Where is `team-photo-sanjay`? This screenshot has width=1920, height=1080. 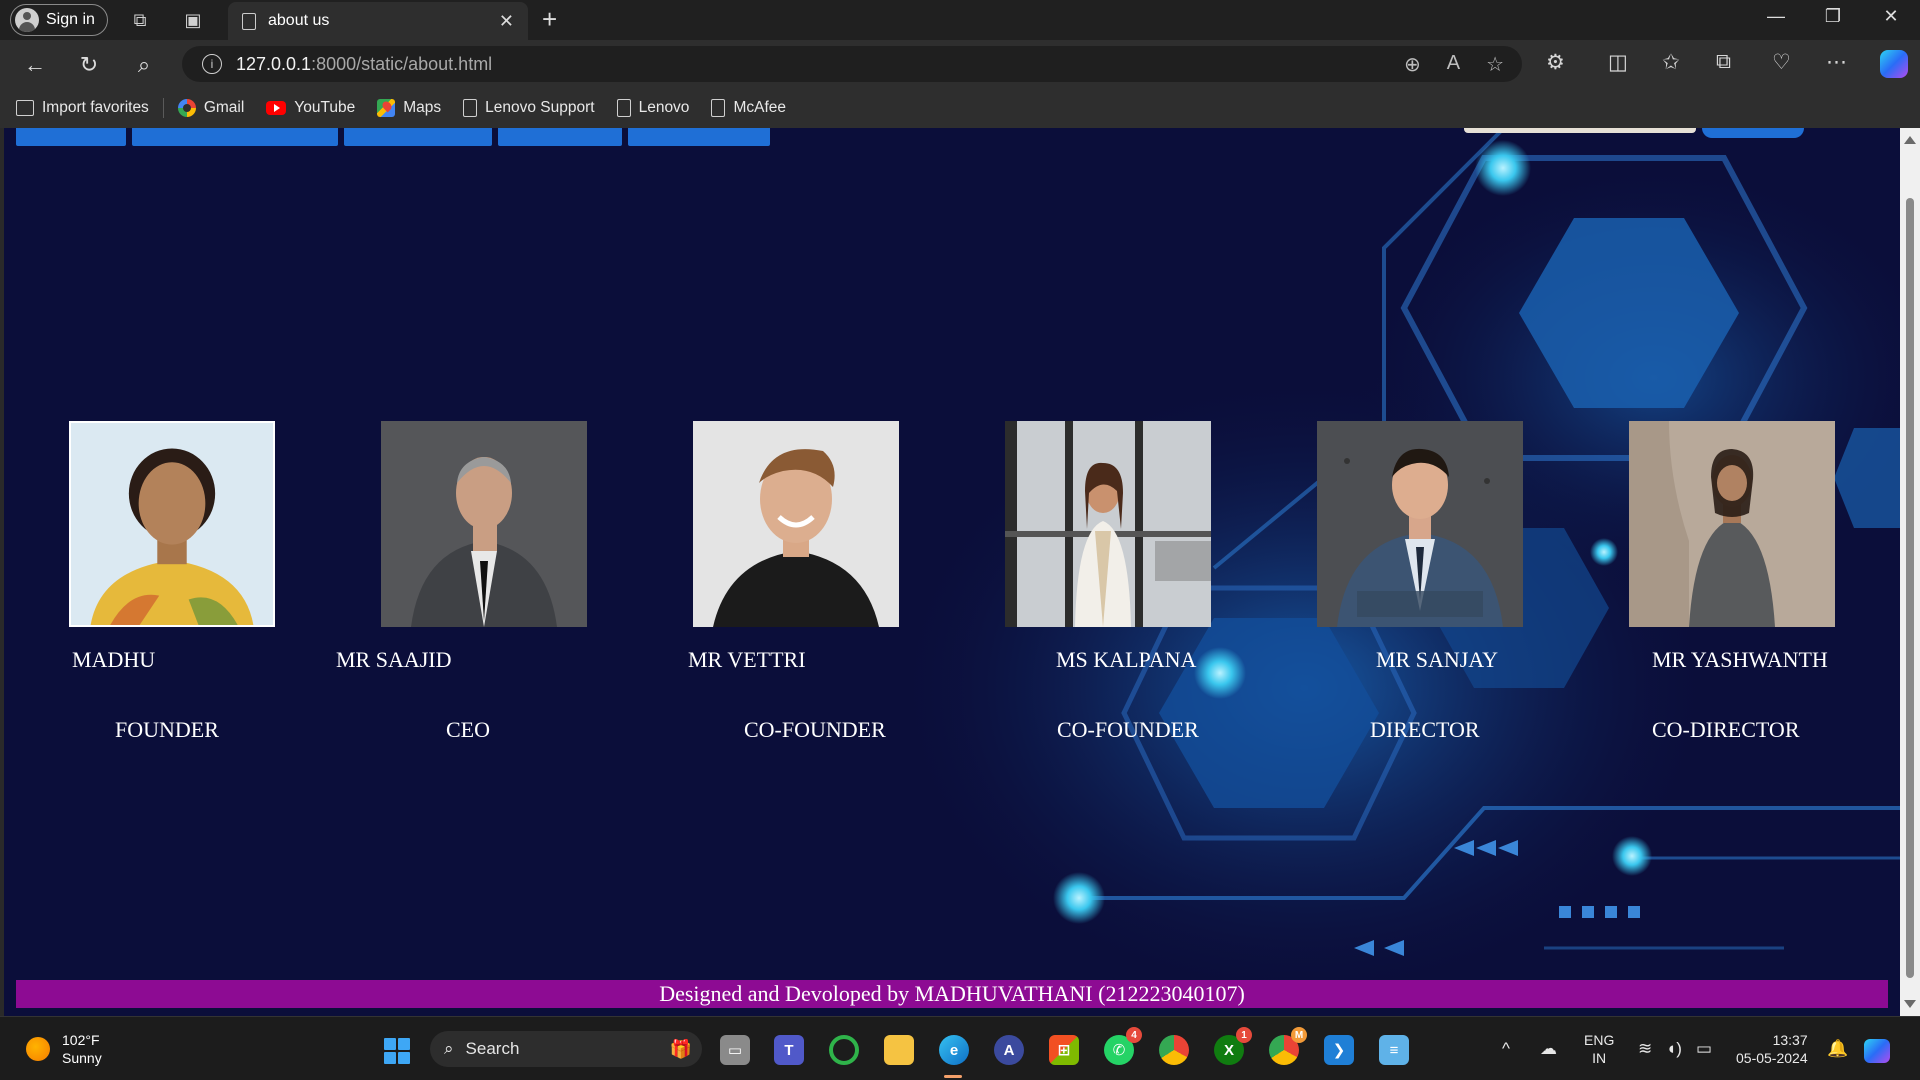 team-photo-sanjay is located at coordinates (1420, 524).